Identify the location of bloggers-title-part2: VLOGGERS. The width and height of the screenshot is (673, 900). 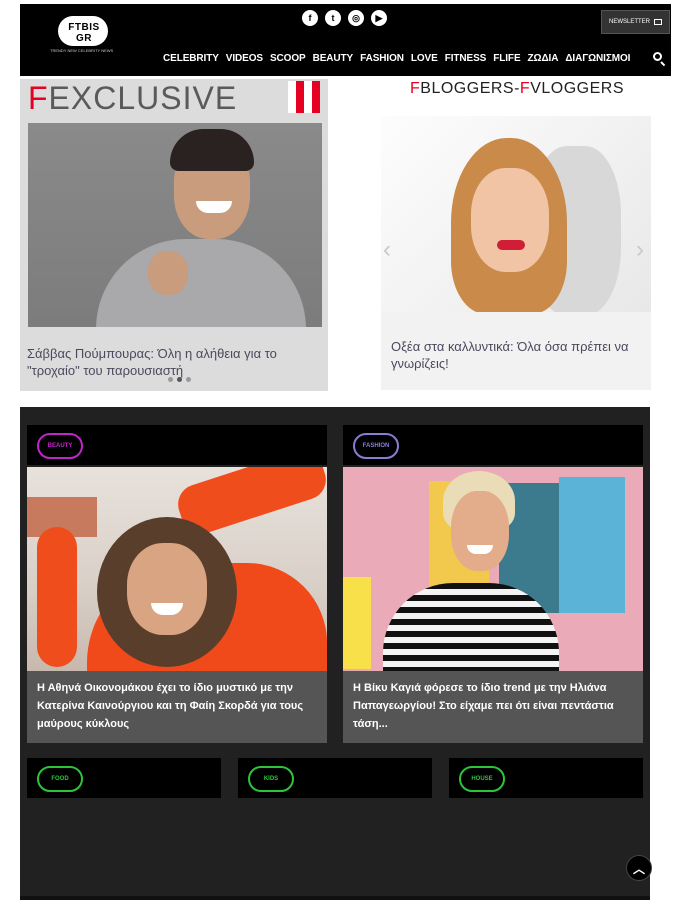
(577, 88).